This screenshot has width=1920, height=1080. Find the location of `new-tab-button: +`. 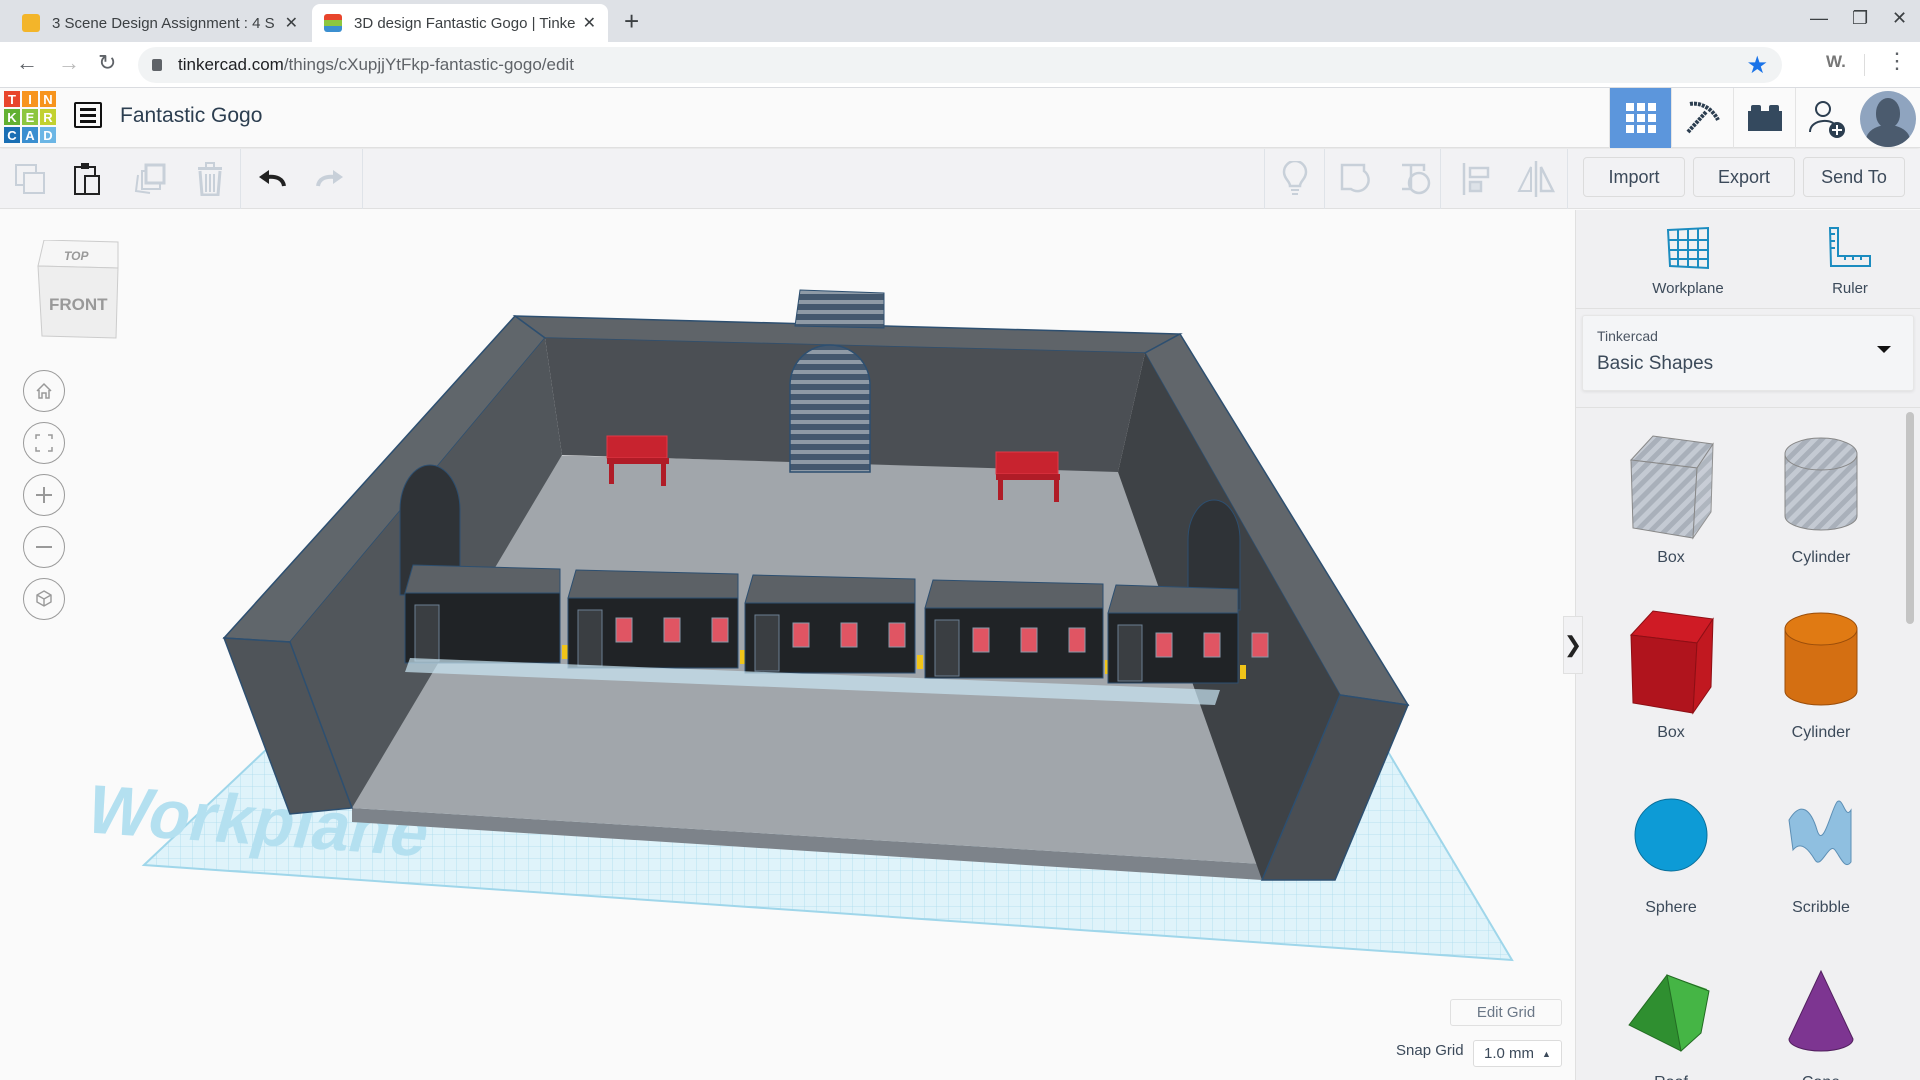

new-tab-button: + is located at coordinates (631, 21).